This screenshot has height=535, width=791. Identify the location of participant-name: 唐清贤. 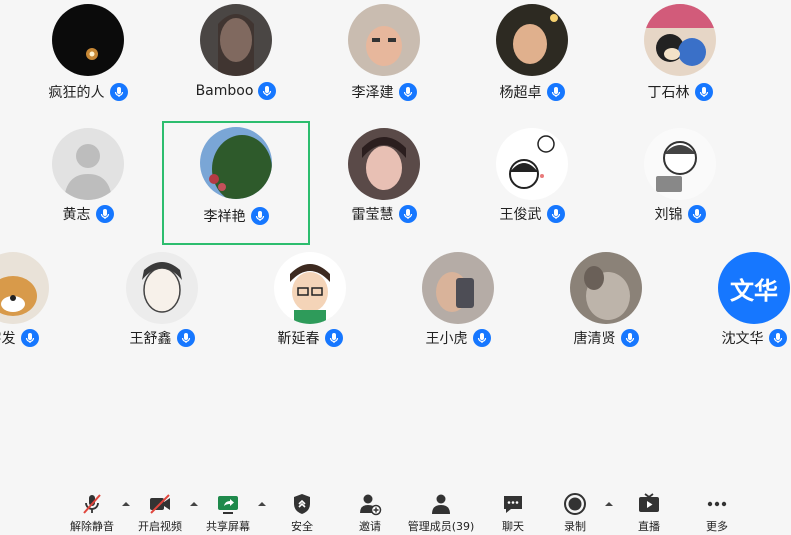
(594, 339).